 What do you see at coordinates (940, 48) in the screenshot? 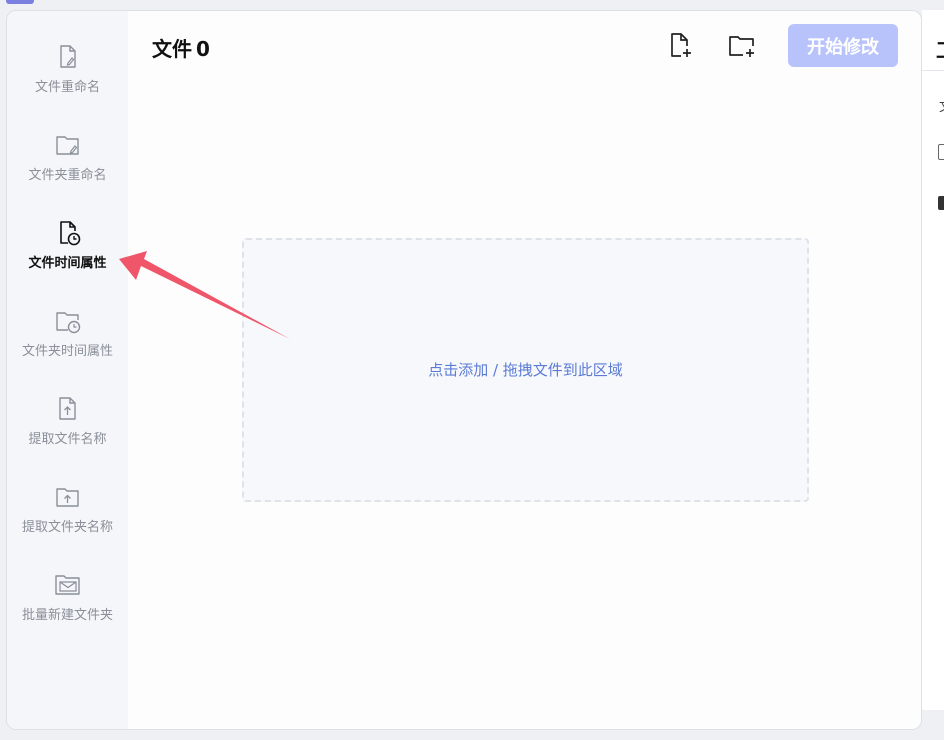
I see `right-panel-title: 工` at bounding box center [940, 48].